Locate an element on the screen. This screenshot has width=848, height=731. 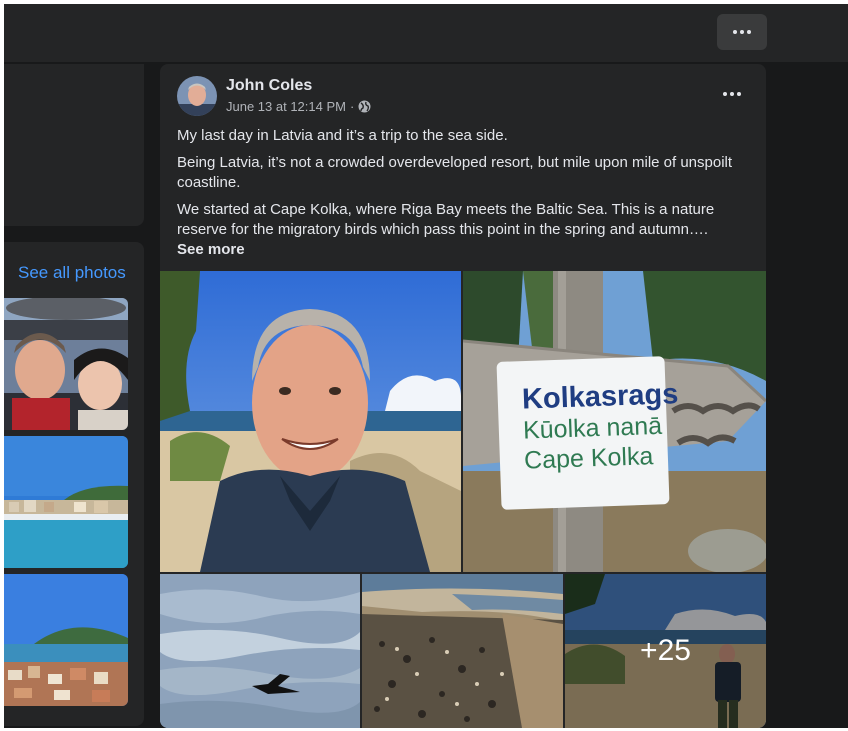
see-more-link: See more is located at coordinates (464, 250).